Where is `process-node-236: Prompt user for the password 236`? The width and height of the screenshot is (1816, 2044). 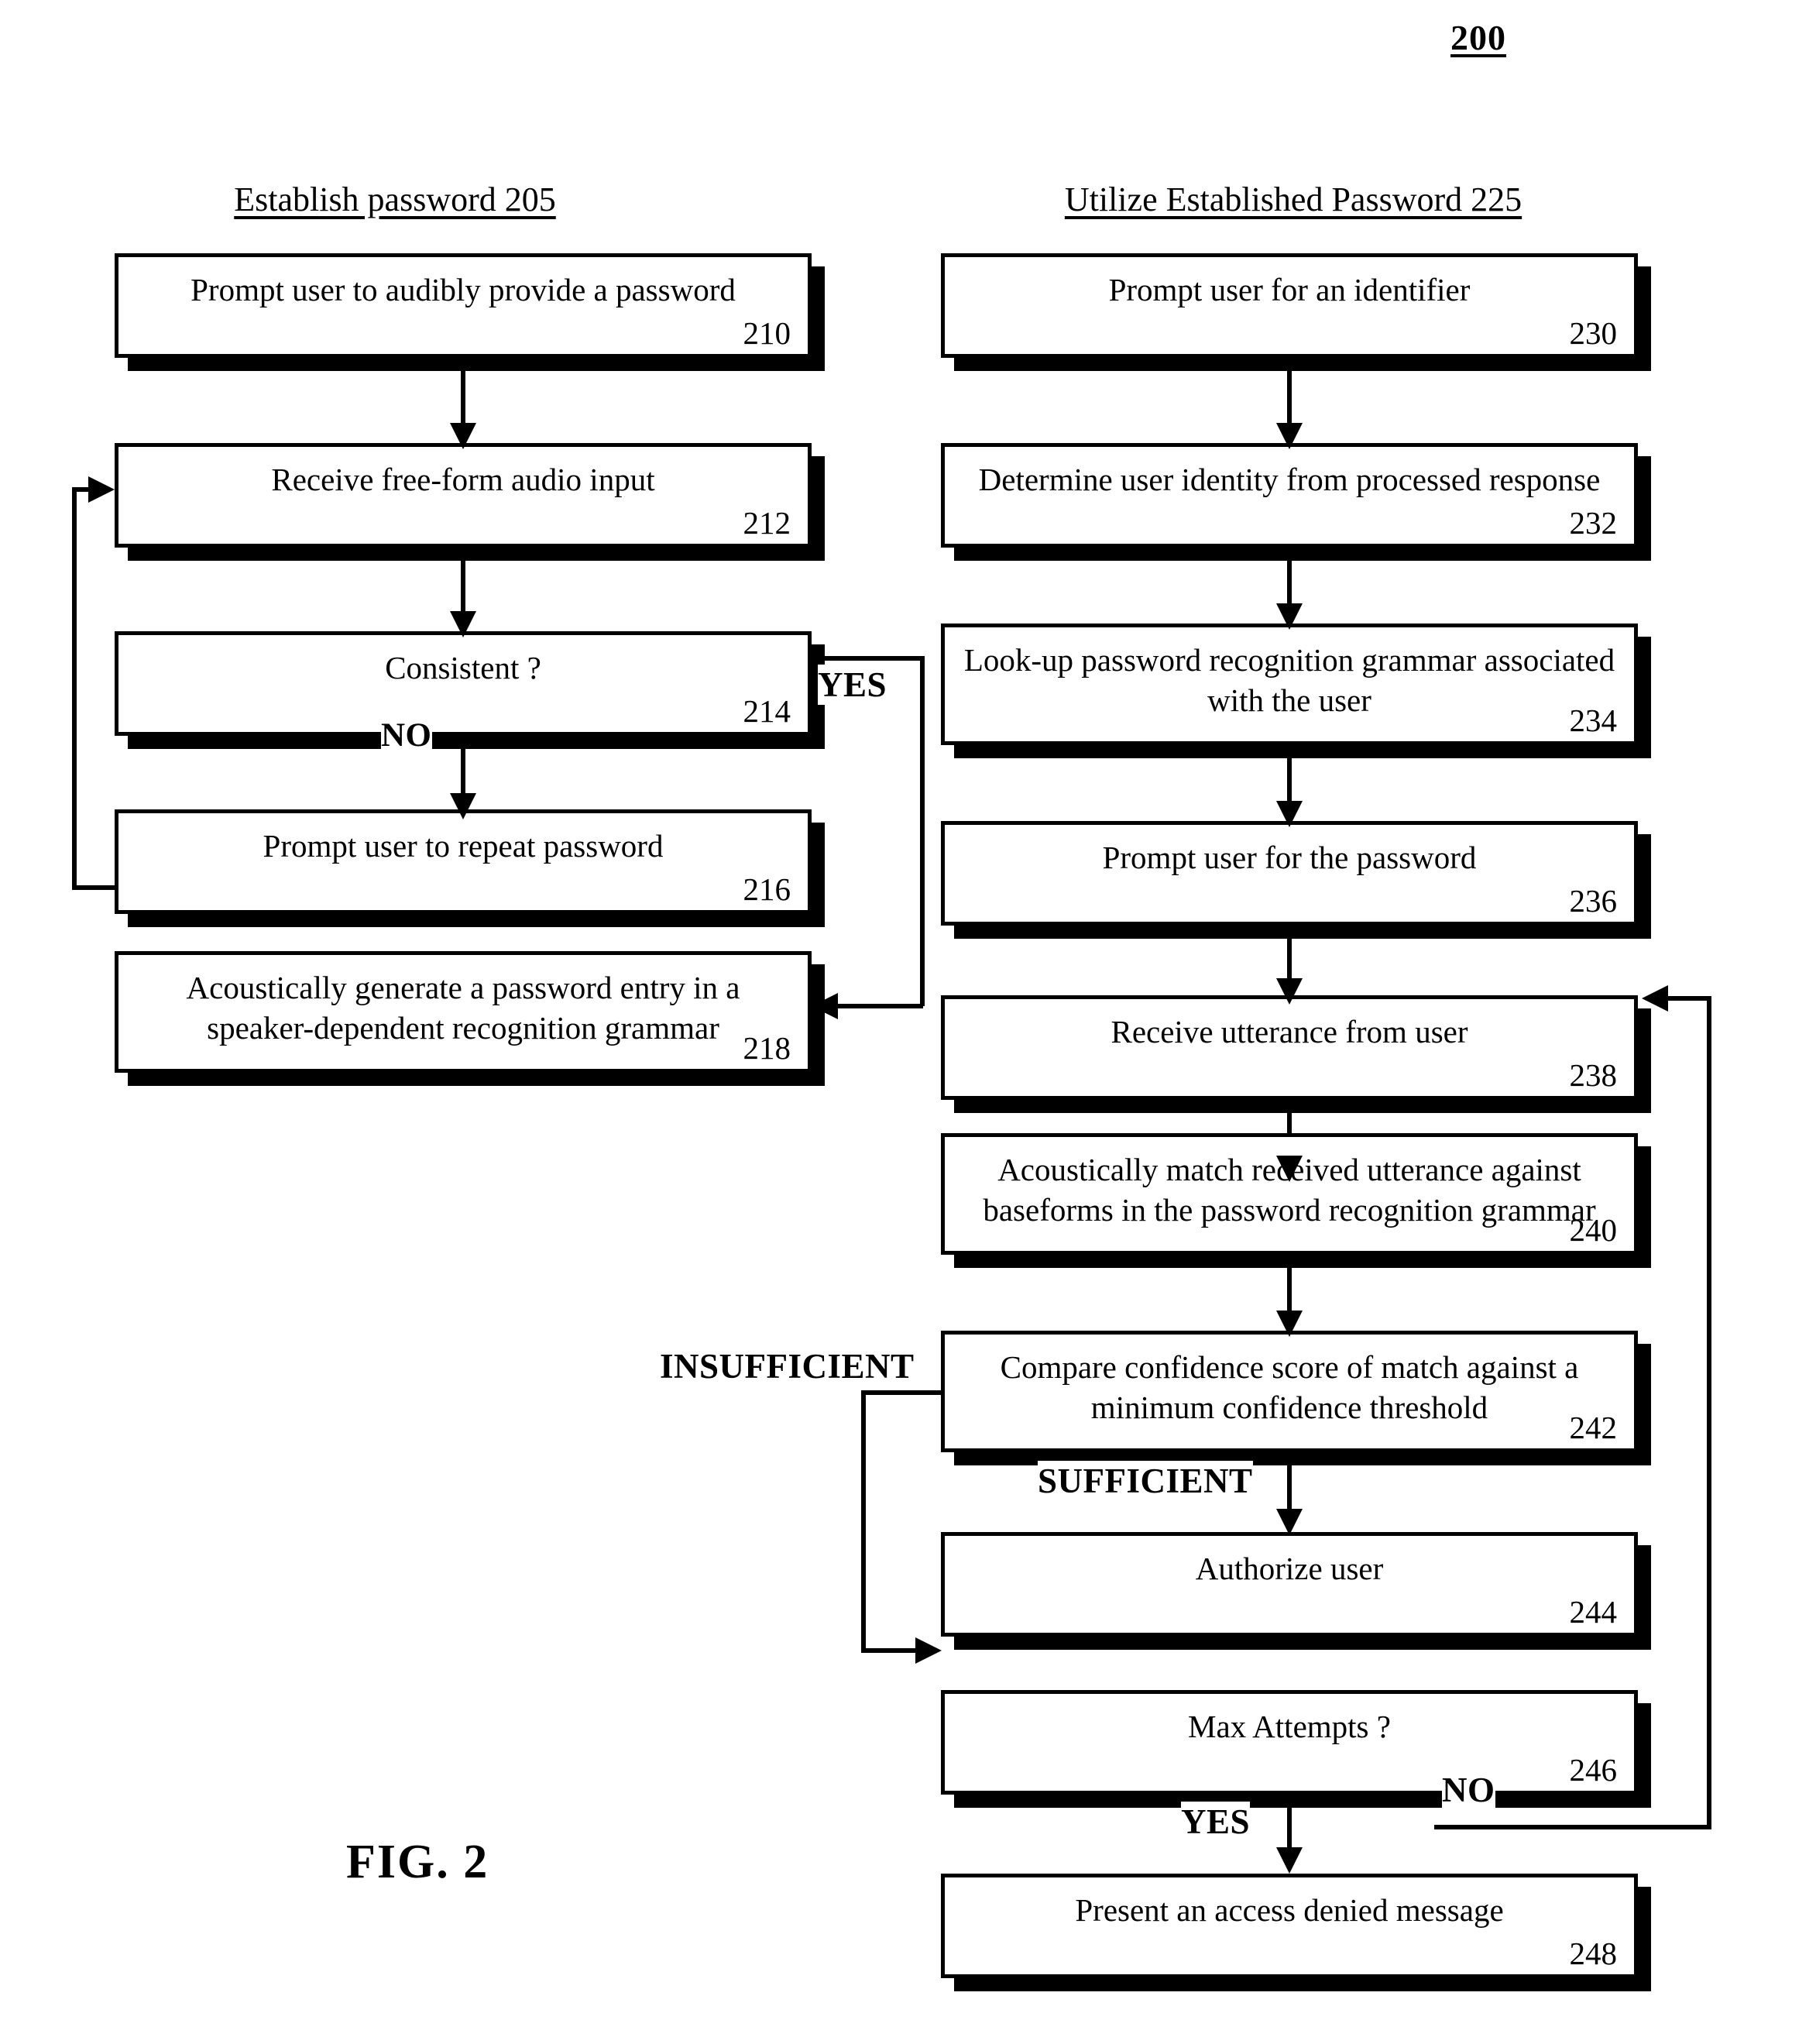
process-node-236: Prompt user for the password 236 is located at coordinates (1289, 873).